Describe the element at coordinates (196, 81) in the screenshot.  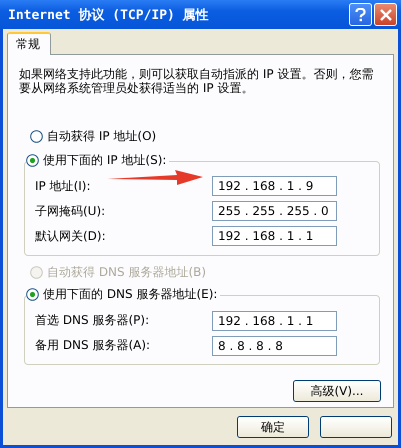
I see `description-text: 如果网络支持此功能，则可以获取自动指派的 IP 设置。否则，您需要从网络系统管理员处获得适当的 IP 设置。` at that location.